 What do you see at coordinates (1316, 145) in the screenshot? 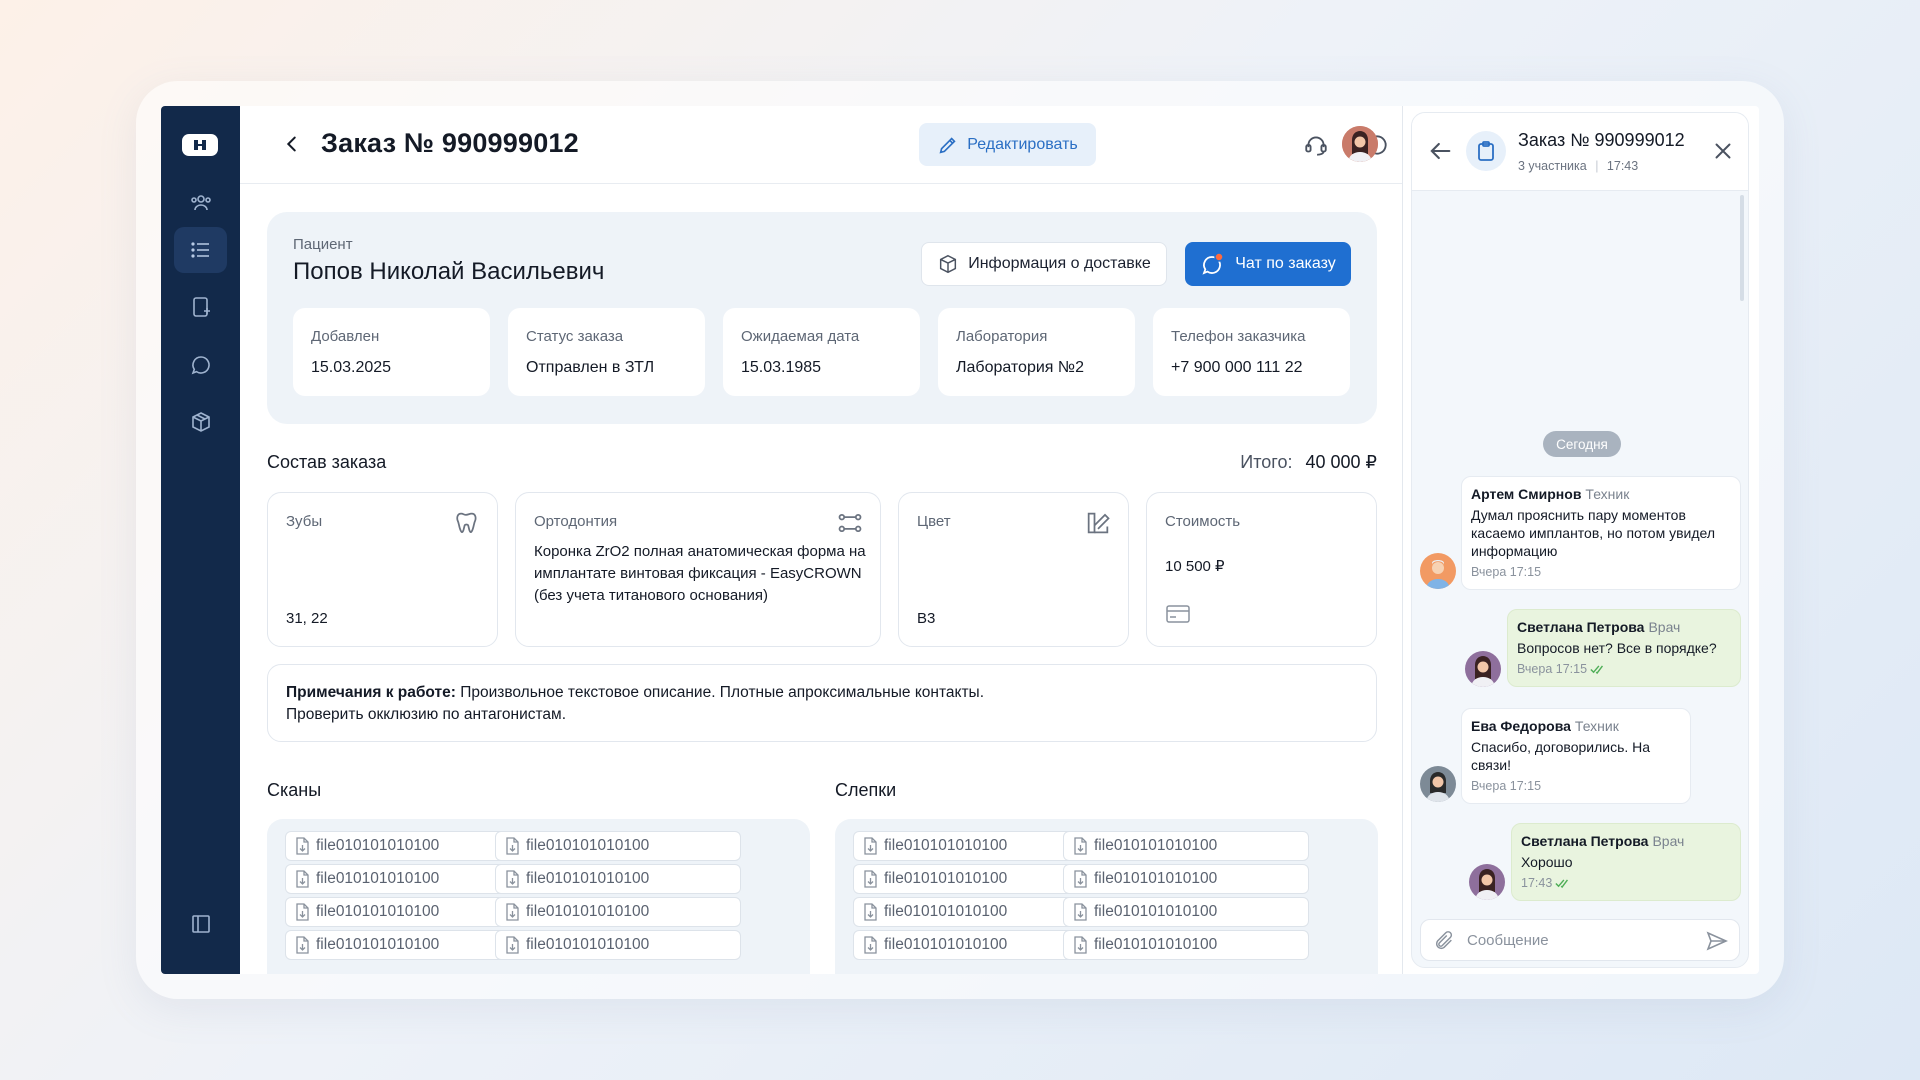
I see `support-headset-icon` at bounding box center [1316, 145].